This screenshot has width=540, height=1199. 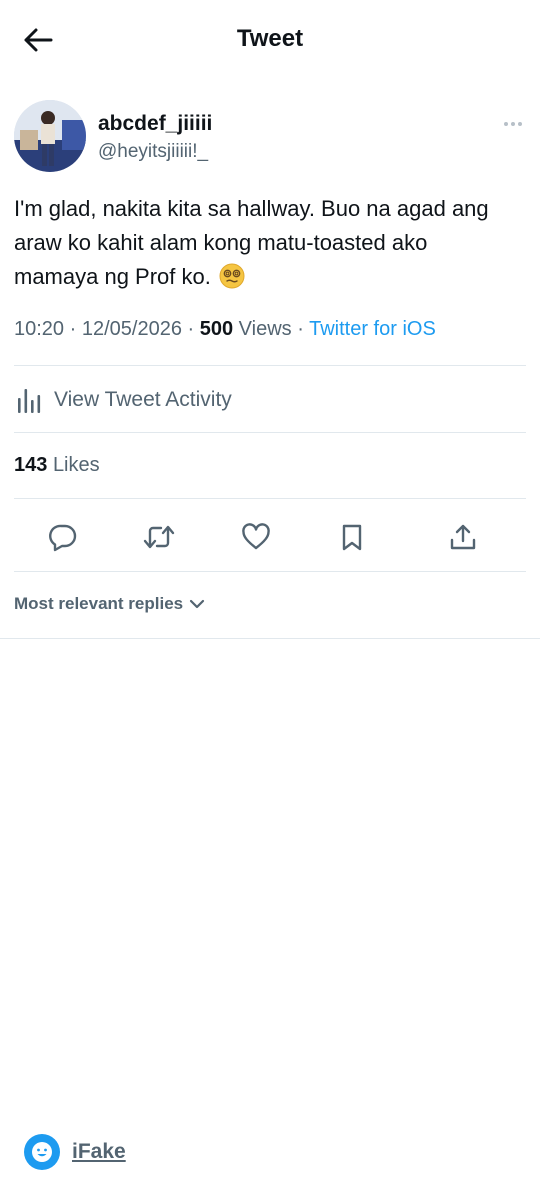 I want to click on watermark-brand: iFake, so click(x=99, y=1151).